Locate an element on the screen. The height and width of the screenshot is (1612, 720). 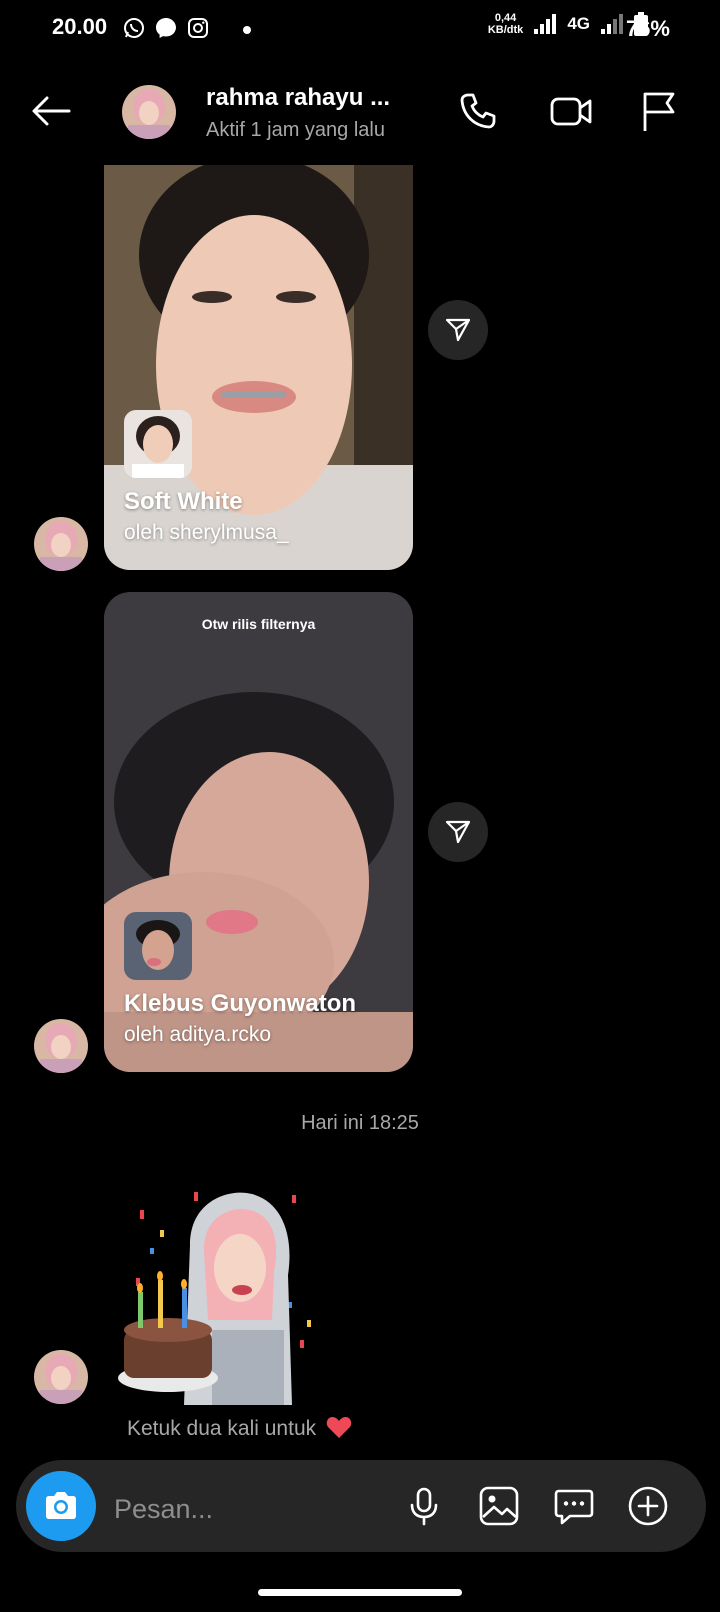
contact-active-status: Aktif 1 jam yang lalu is located at coordinates (295, 130).